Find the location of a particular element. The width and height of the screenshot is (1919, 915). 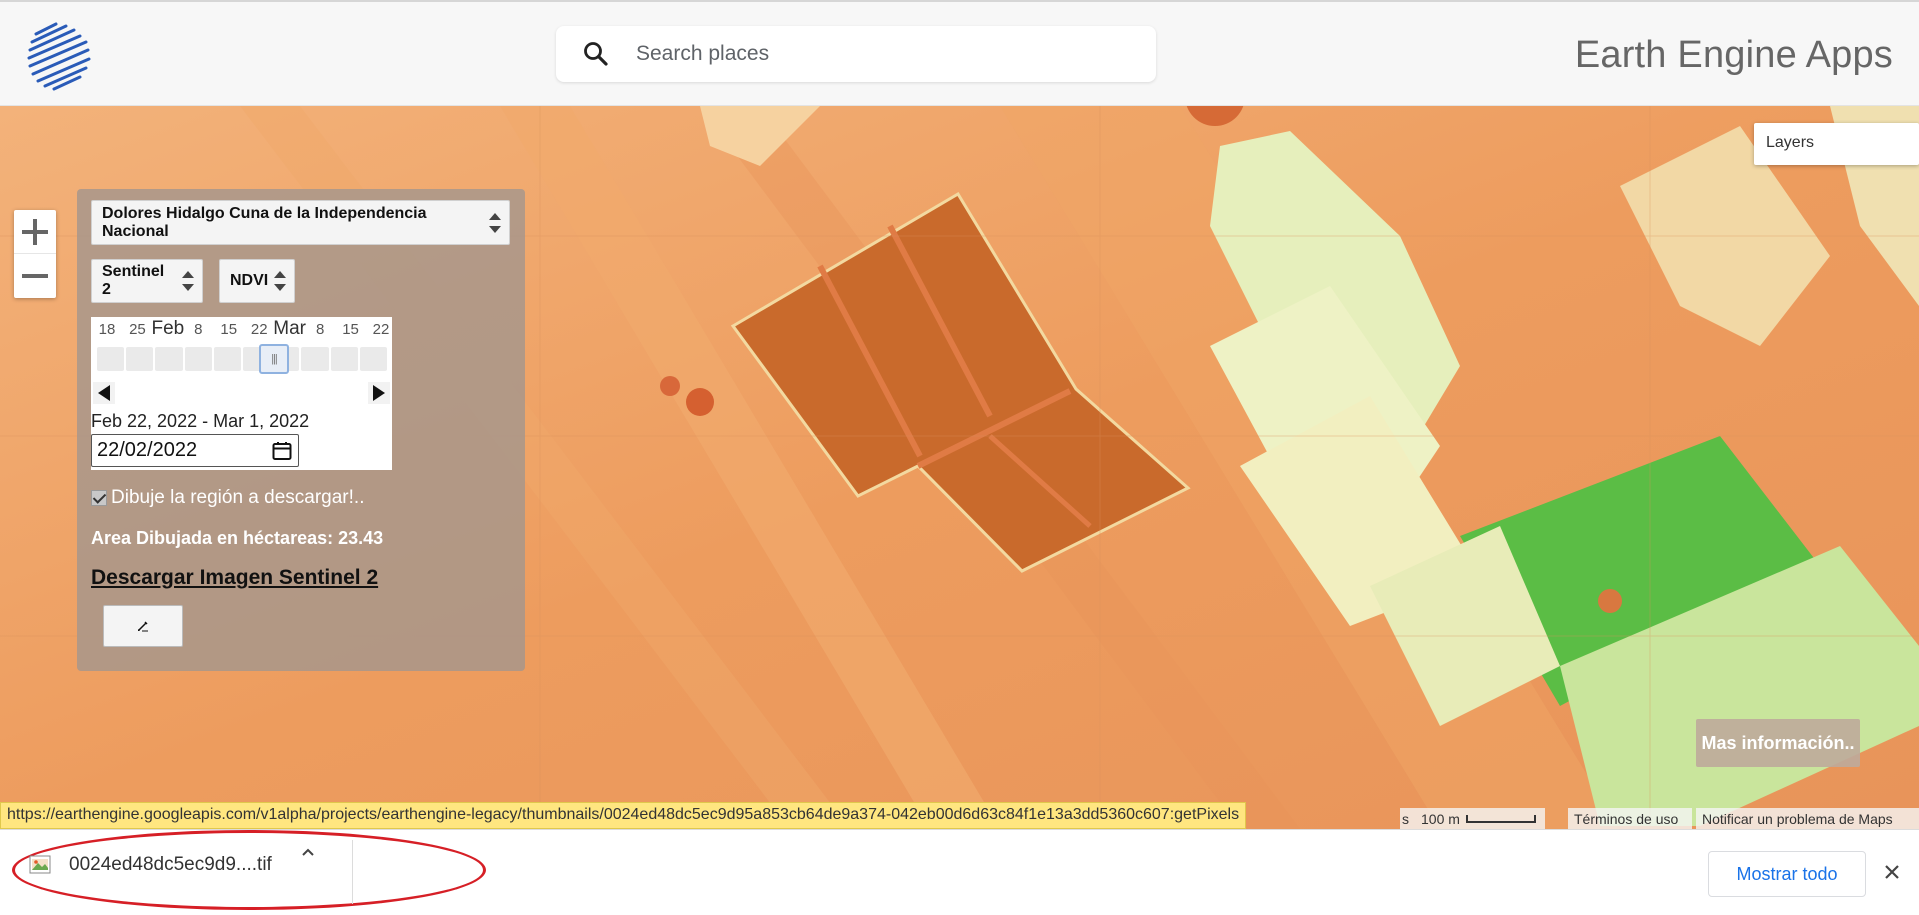

layers-button: Layers is located at coordinates (1836, 144).